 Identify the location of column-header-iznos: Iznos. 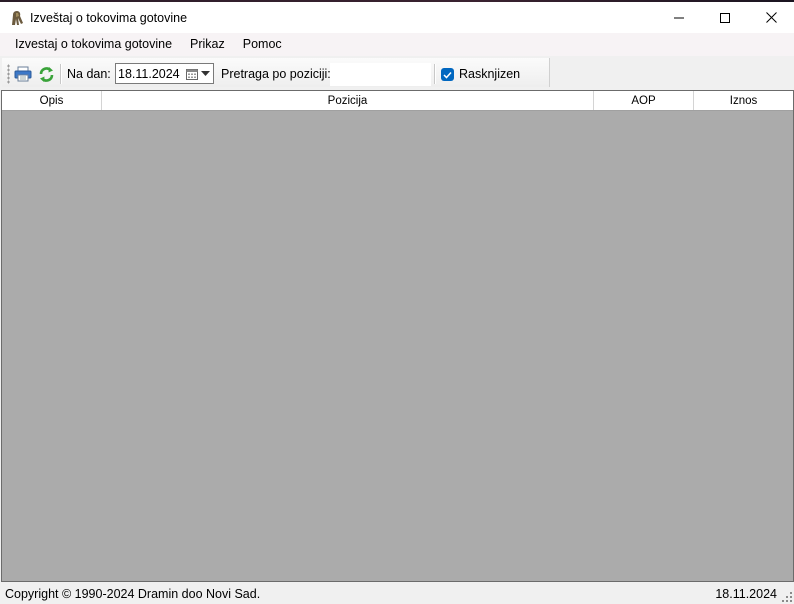
(743, 100).